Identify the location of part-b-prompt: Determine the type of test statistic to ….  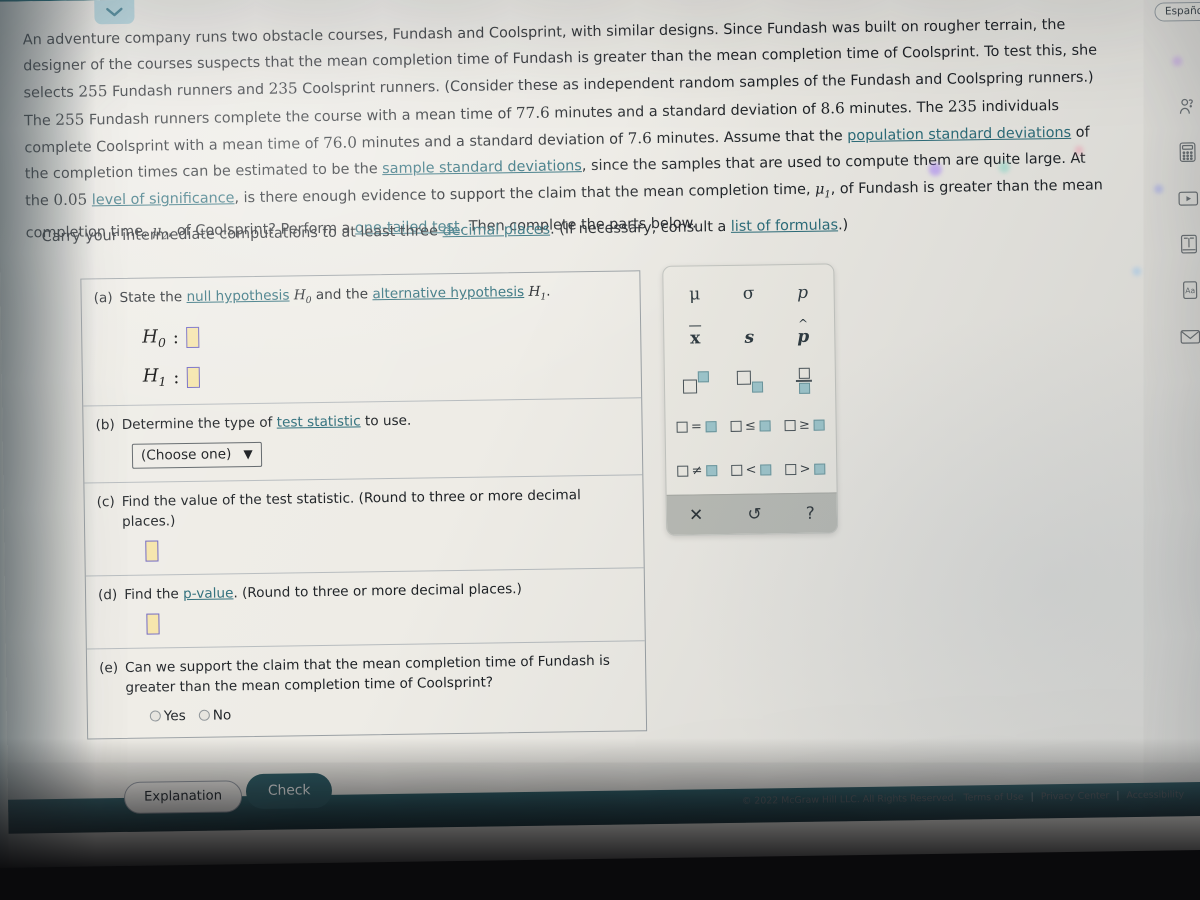
(376, 421).